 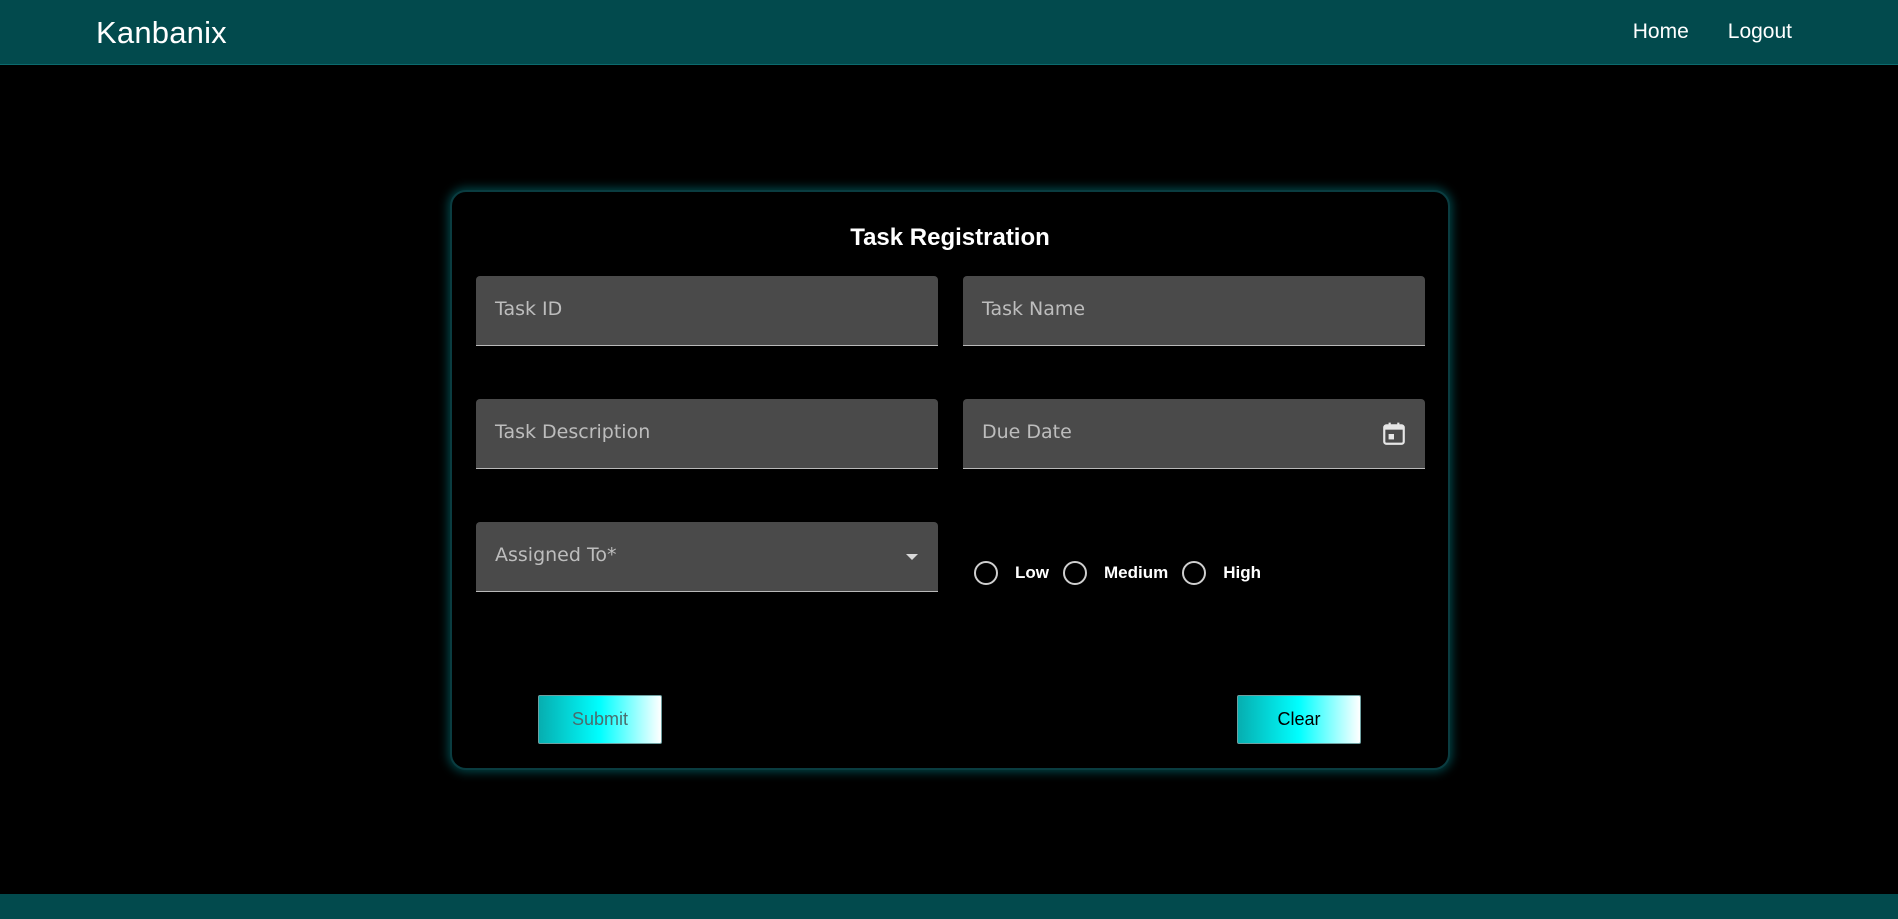 What do you see at coordinates (529, 309) in the screenshot?
I see `task-id-label: Task ID` at bounding box center [529, 309].